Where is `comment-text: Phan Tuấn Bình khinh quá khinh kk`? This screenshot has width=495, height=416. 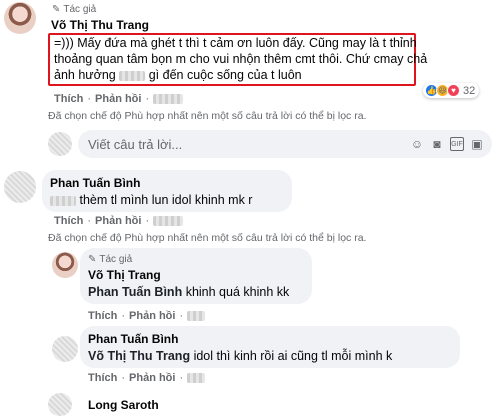 comment-text: Phan Tuấn Bình khinh quá khinh kk is located at coordinates (189, 292).